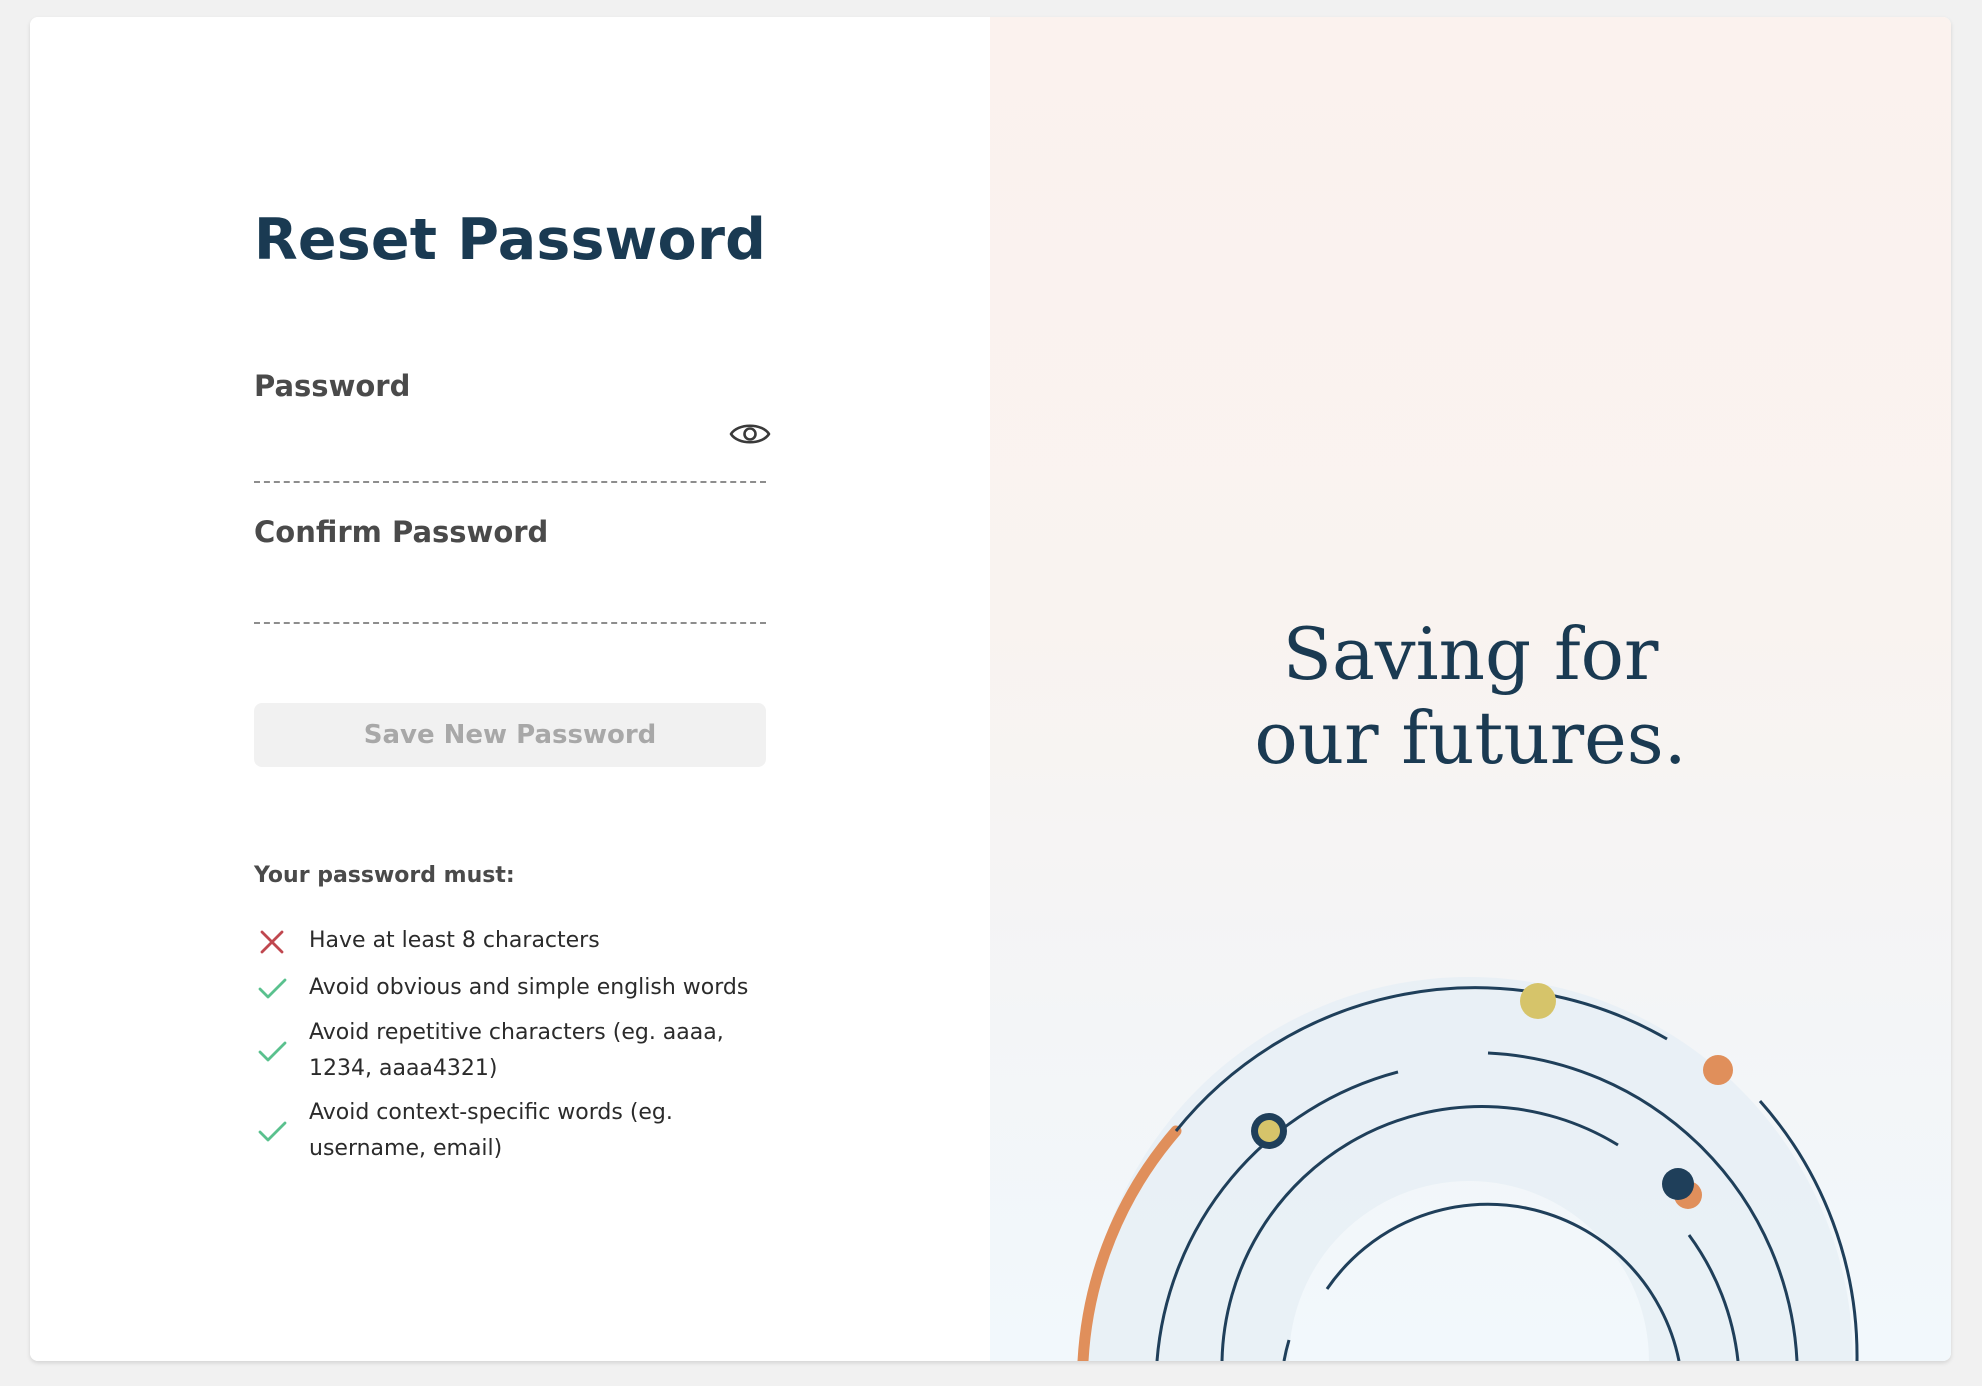  I want to click on requirement-text: Have at least 8 characters, so click(454, 940).